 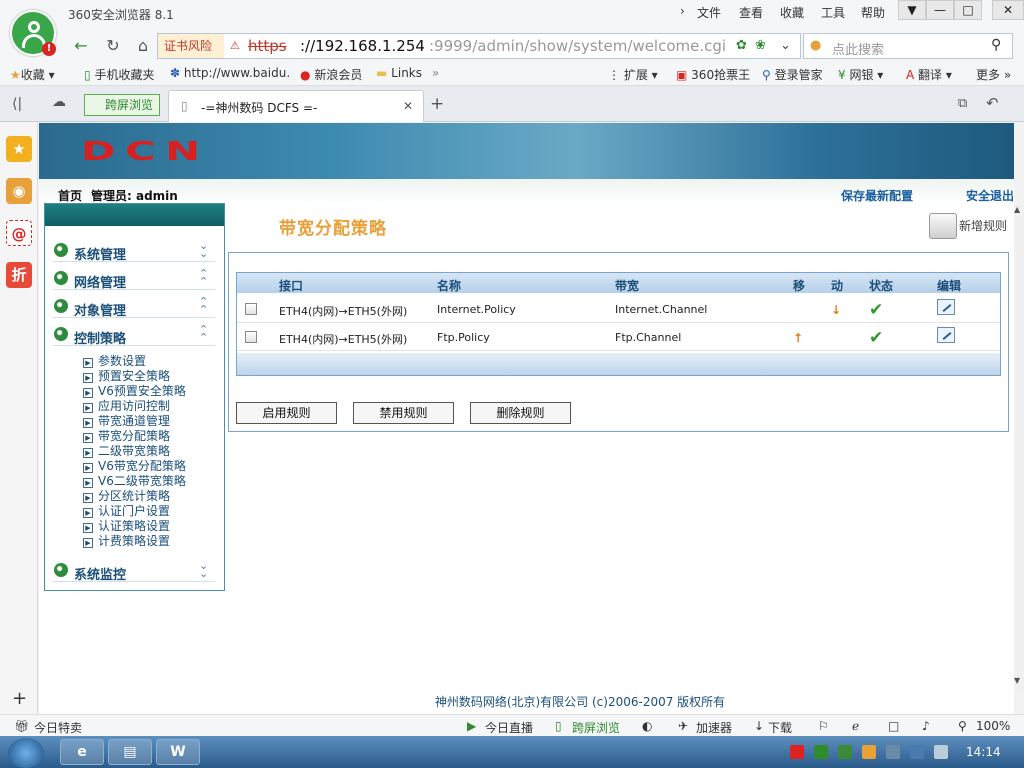 What do you see at coordinates (792, 12) in the screenshot?
I see `menu-favorites: 收藏` at bounding box center [792, 12].